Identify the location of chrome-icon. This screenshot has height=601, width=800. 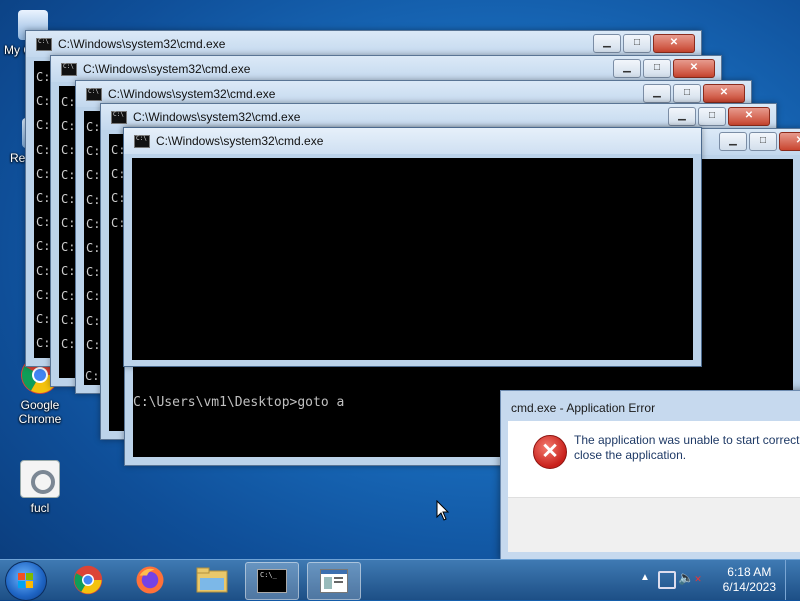
(88, 580).